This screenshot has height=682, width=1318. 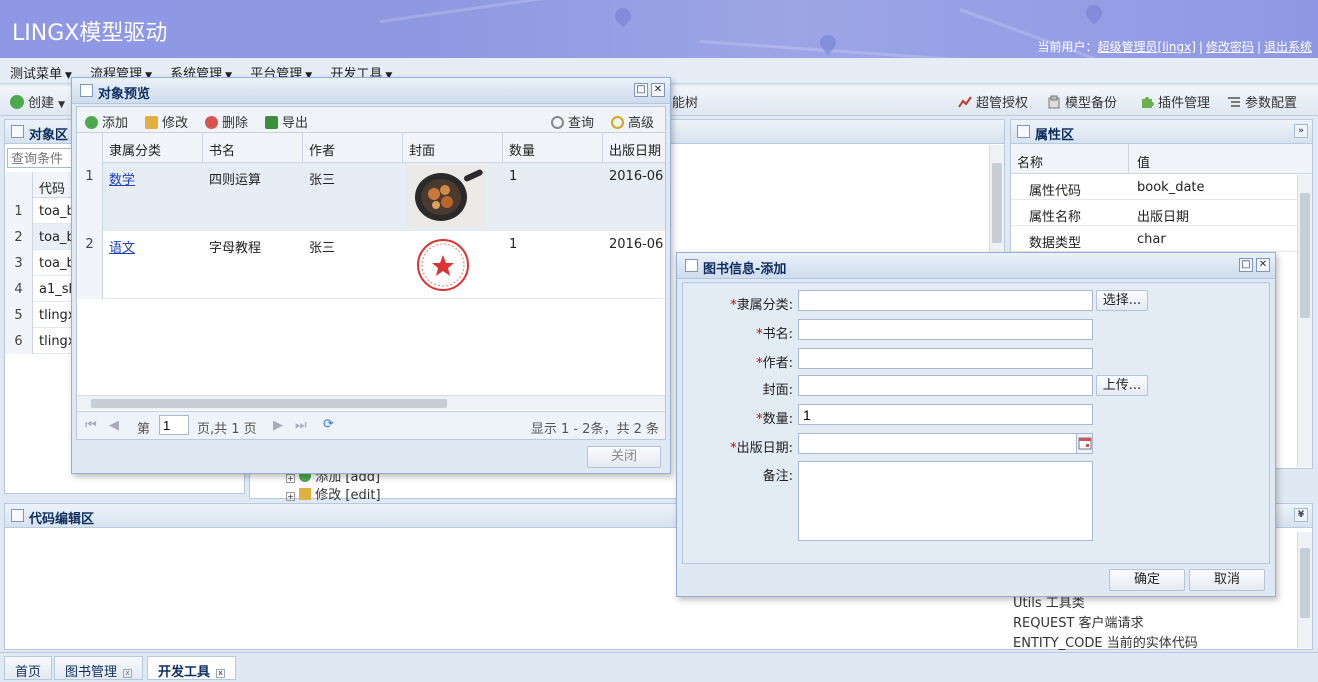 I want to click on preview-hscrollbar, so click(x=371, y=402).